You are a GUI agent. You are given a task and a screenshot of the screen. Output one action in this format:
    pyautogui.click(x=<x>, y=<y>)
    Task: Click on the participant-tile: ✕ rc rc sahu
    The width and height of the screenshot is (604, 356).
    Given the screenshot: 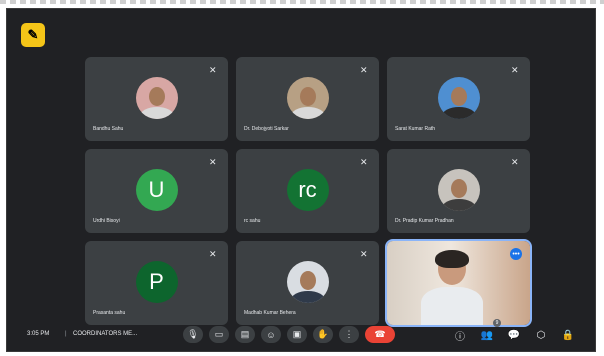 What is the action you would take?
    pyautogui.click(x=307, y=191)
    